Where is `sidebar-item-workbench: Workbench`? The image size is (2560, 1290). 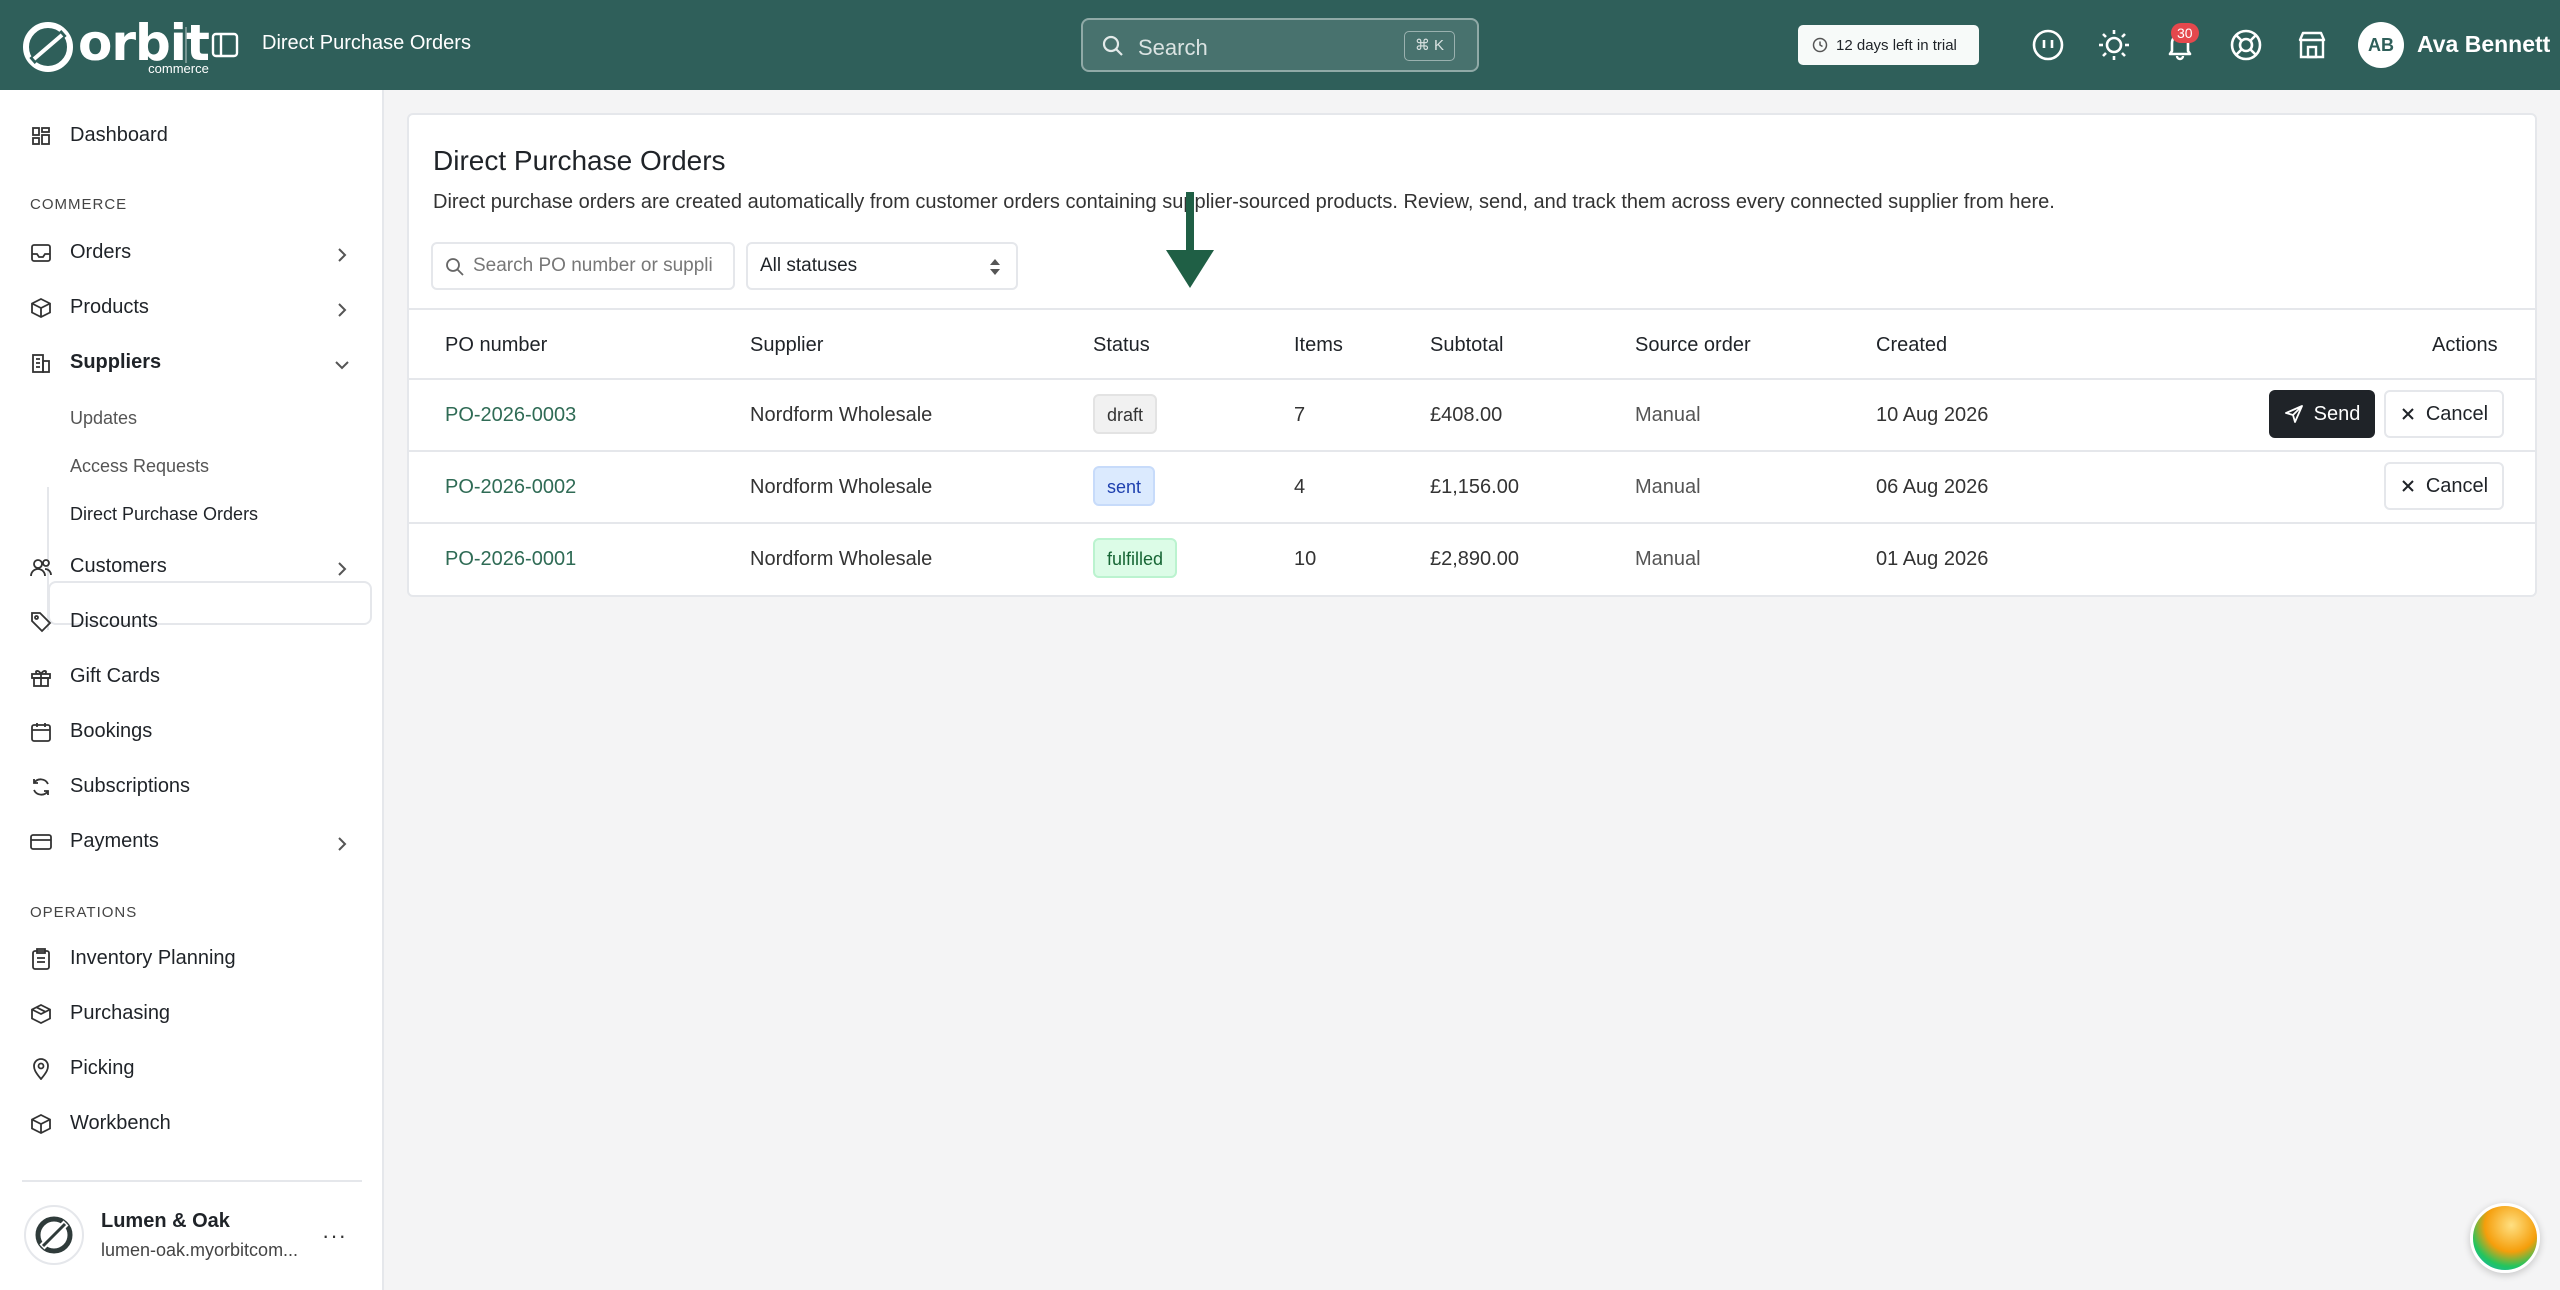 sidebar-item-workbench: Workbench is located at coordinates (100, 1123).